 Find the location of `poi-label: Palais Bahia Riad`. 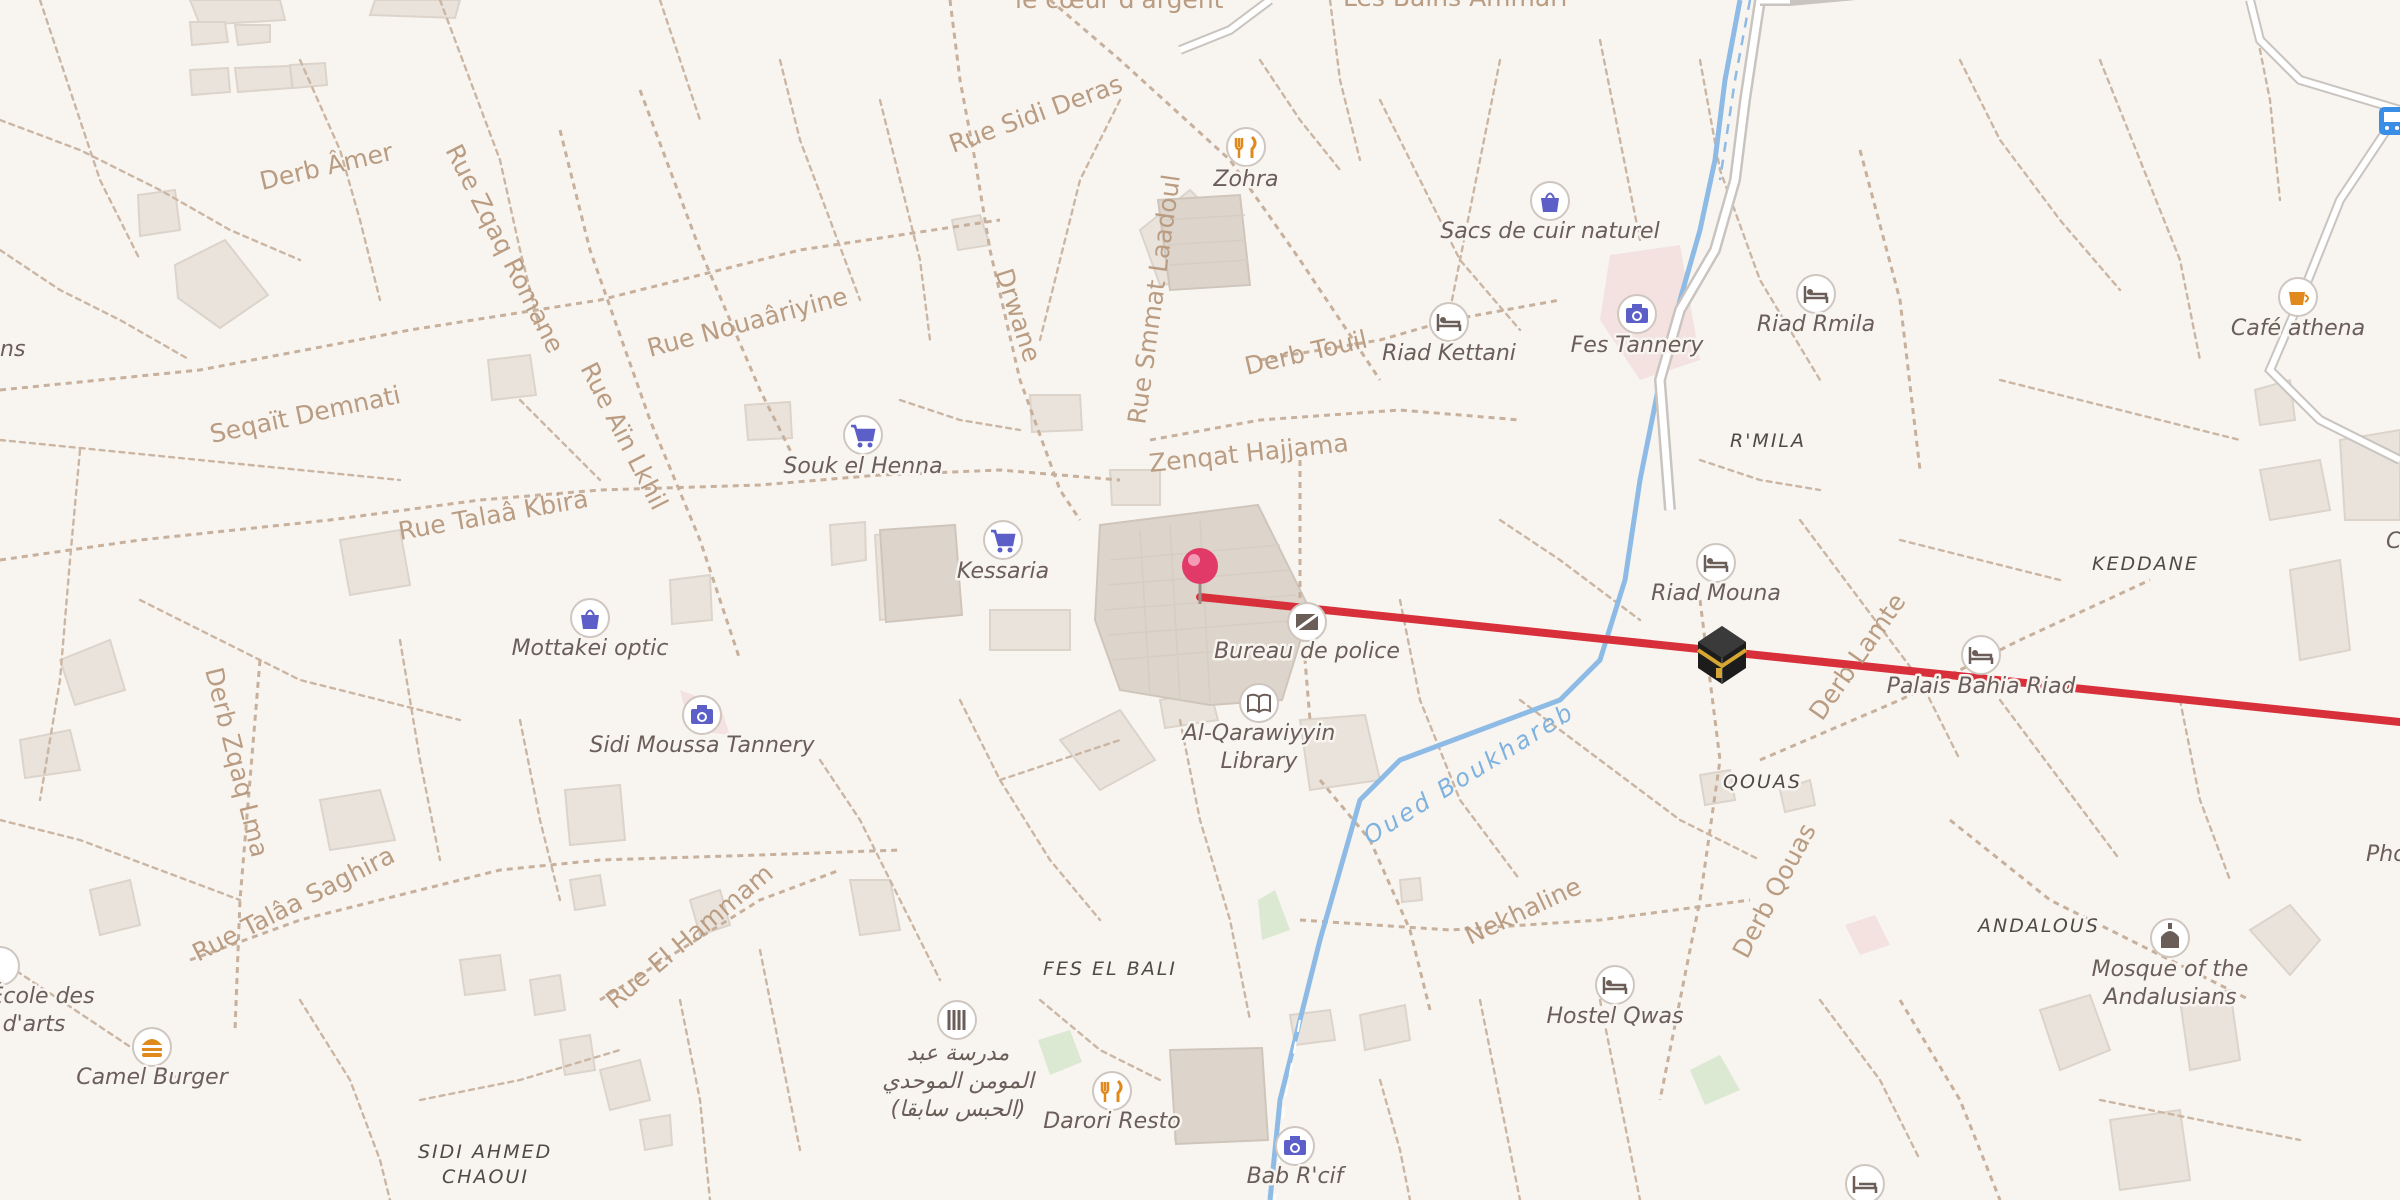

poi-label: Palais Bahia Riad is located at coordinates (1982, 686).